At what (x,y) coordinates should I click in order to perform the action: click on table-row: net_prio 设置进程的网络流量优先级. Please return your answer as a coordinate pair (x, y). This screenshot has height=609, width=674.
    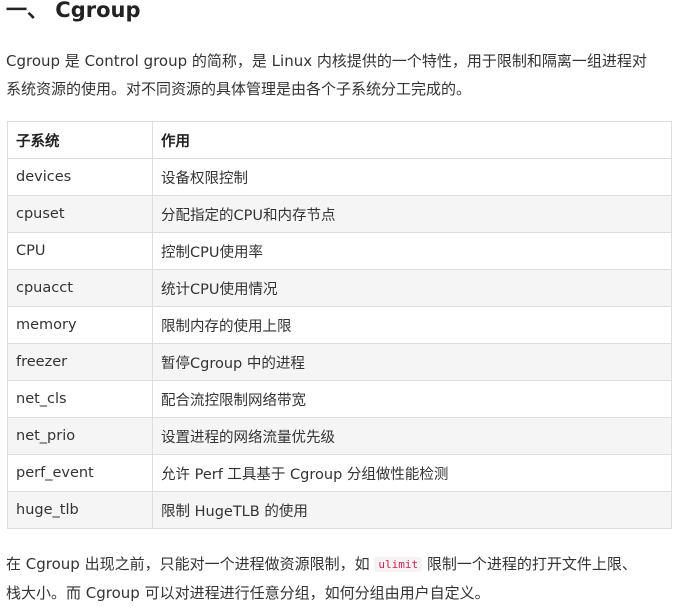
    Looking at the image, I should click on (339, 436).